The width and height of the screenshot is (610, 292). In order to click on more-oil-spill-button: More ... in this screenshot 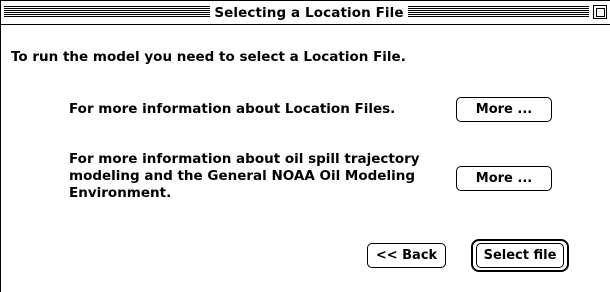, I will do `click(504, 178)`.